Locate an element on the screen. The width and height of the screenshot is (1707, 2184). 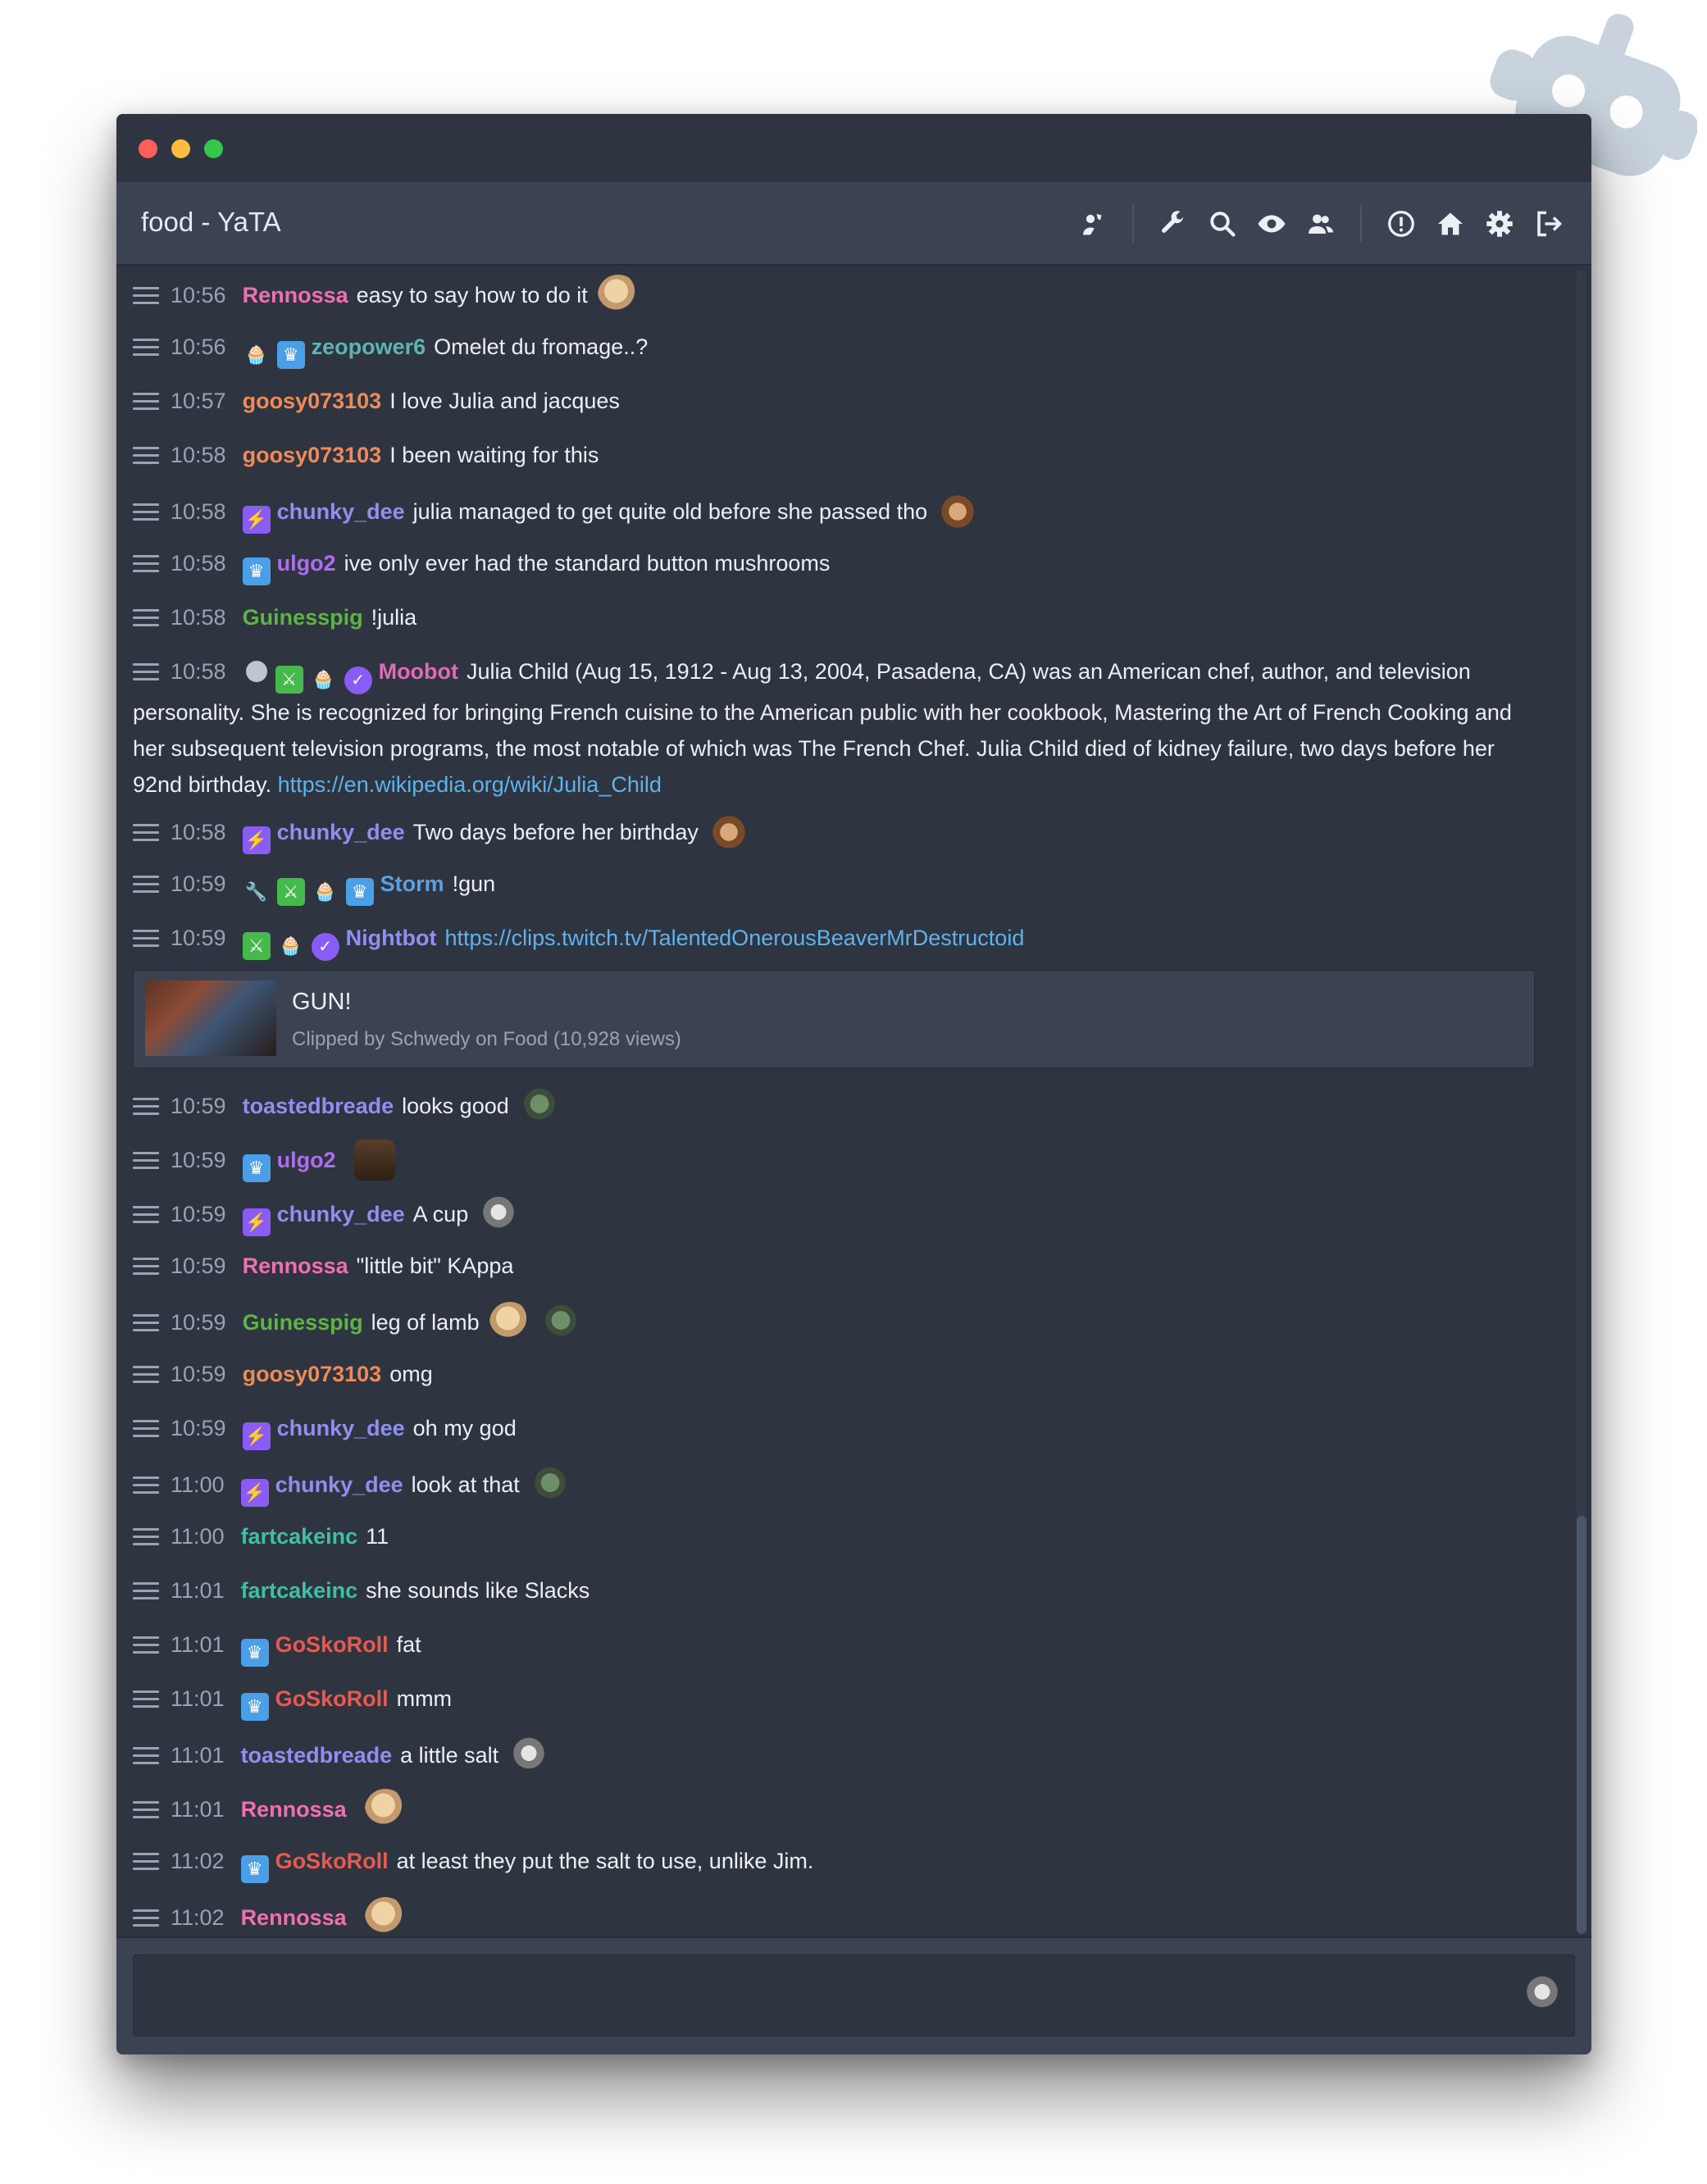
message-text: she sounds like Slacks is located at coordinates (478, 1591).